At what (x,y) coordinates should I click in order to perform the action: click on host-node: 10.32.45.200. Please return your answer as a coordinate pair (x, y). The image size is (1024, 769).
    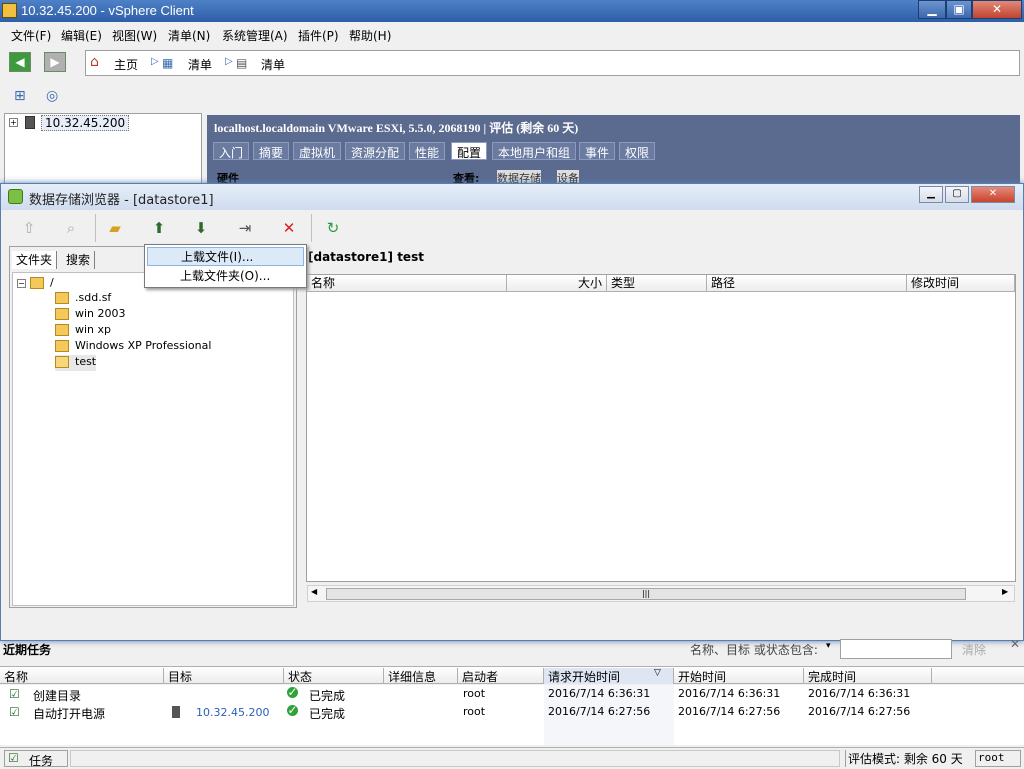
    Looking at the image, I should click on (85, 123).